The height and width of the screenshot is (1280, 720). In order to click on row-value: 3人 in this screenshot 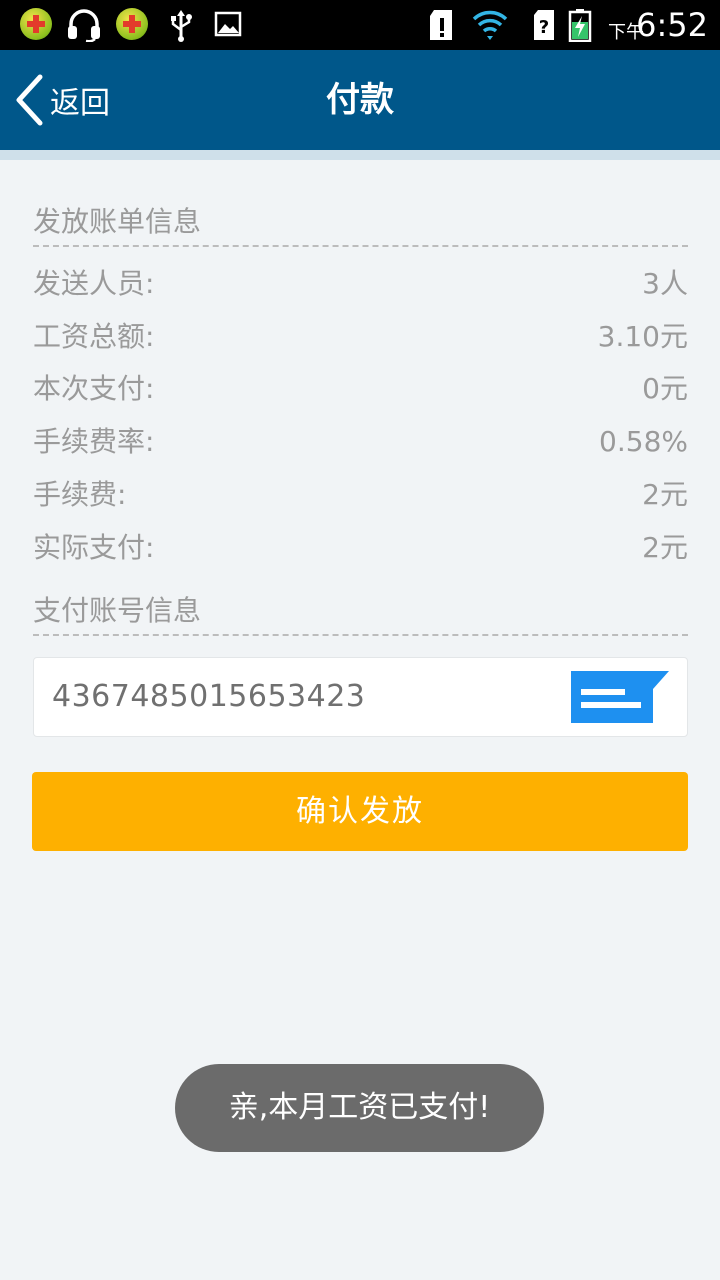, I will do `click(665, 283)`.